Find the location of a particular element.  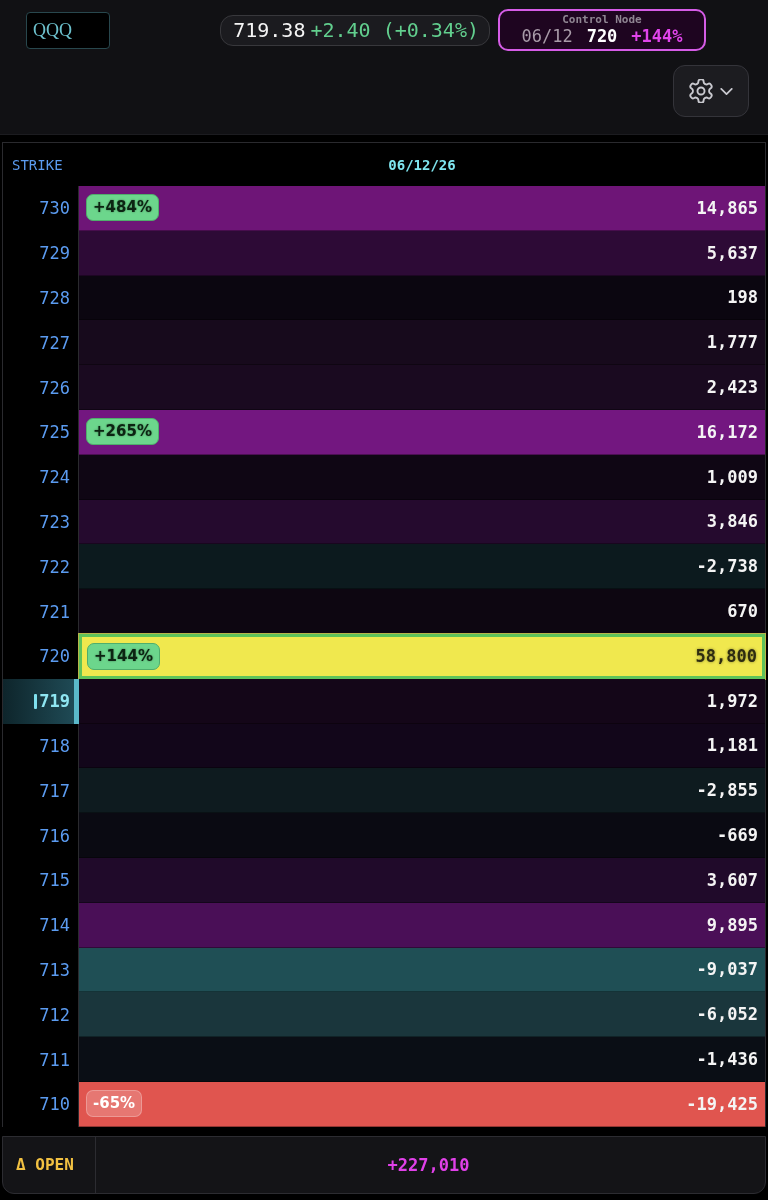

settings-icon is located at coordinates (701, 91).